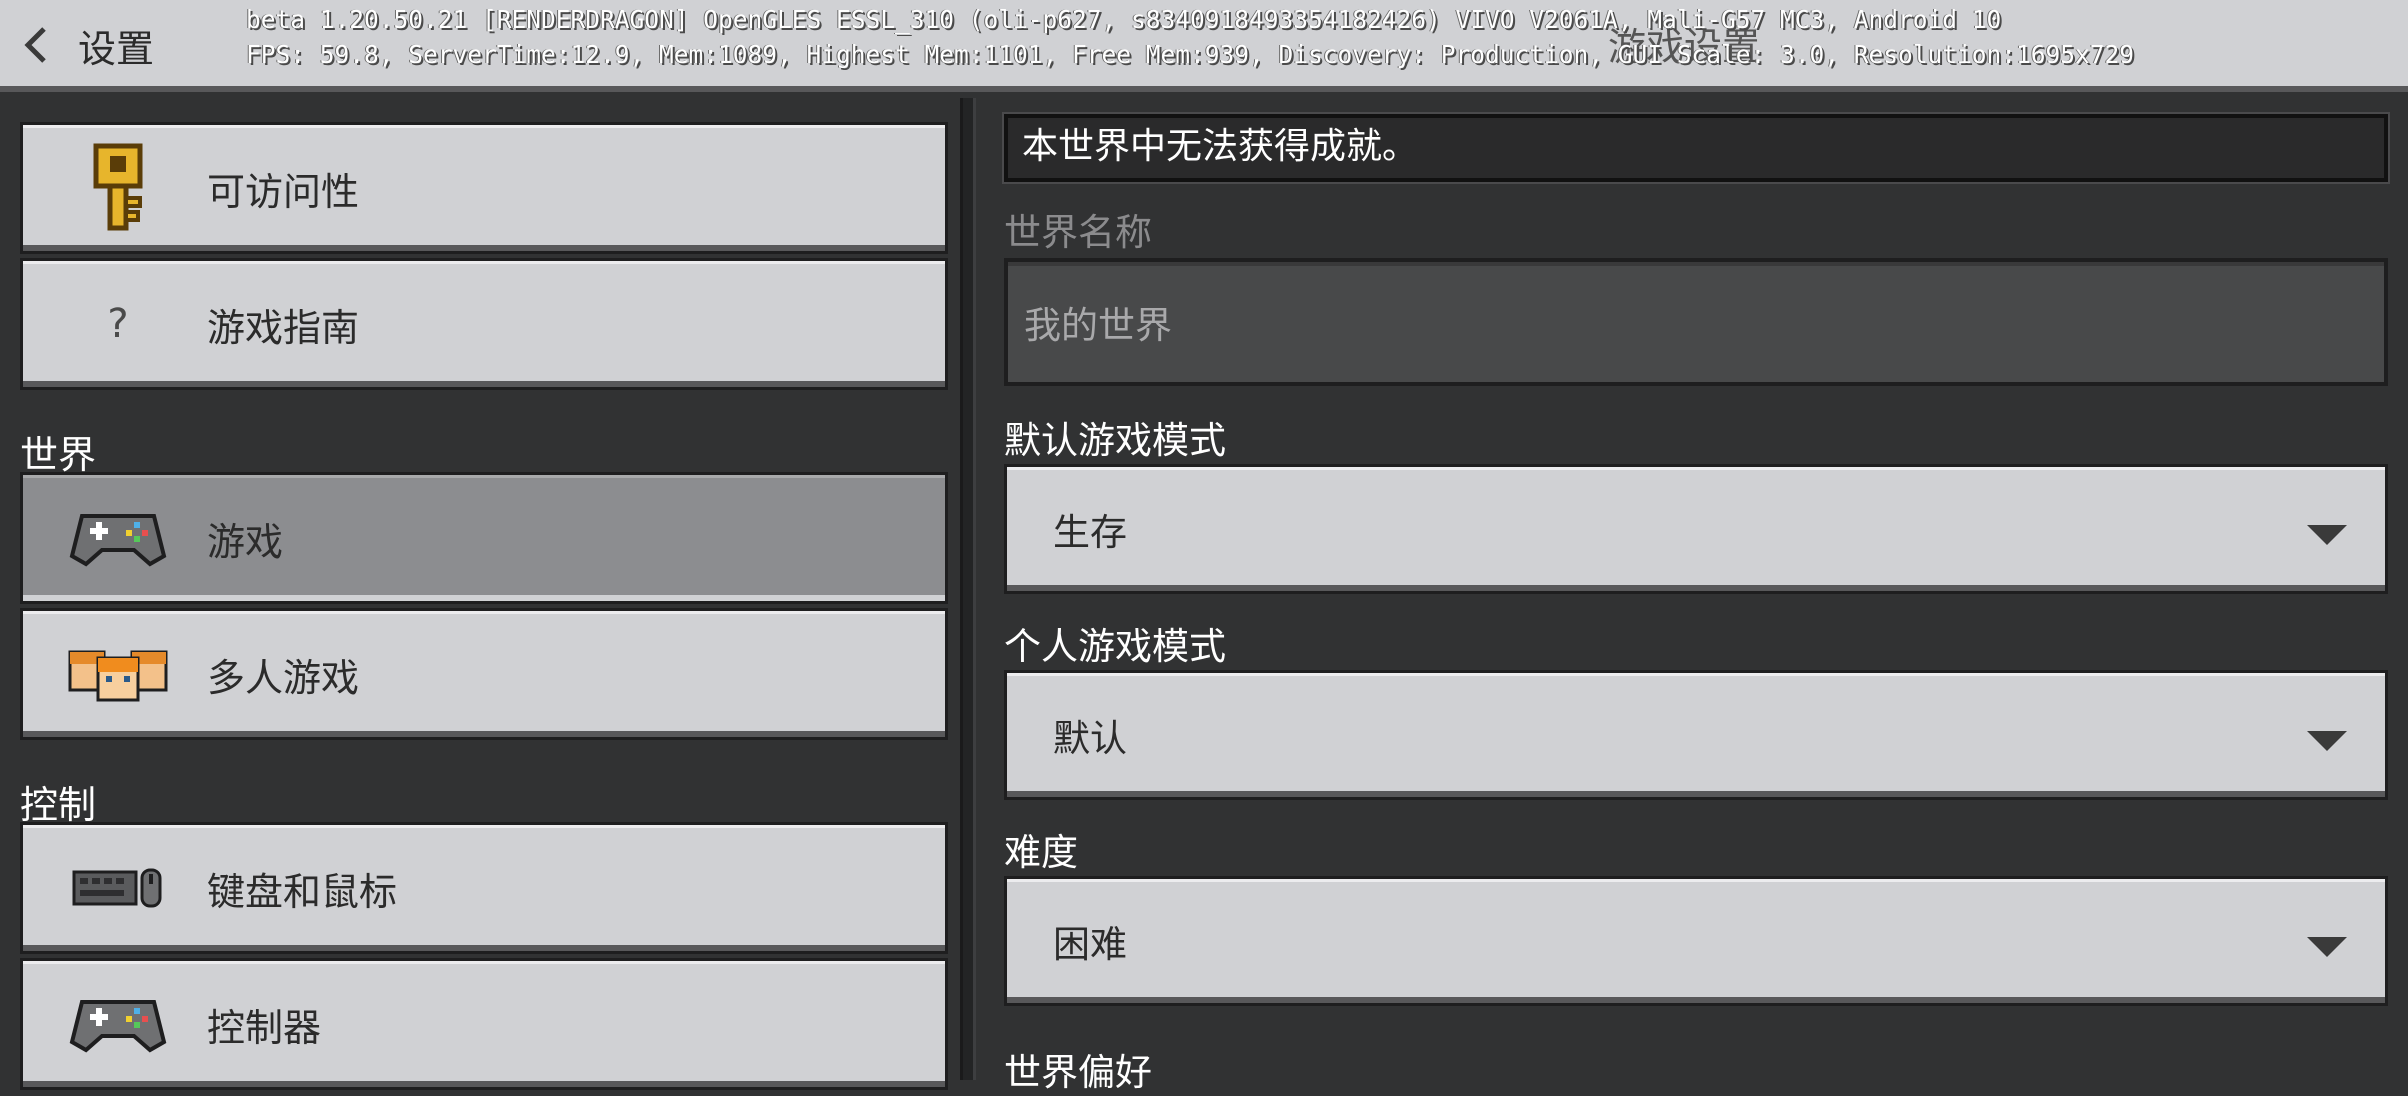 This screenshot has height=1096, width=2408. Describe the element at coordinates (1115, 646) in the screenshot. I see `personal-game-mode-label: 个人游戏模式` at that location.